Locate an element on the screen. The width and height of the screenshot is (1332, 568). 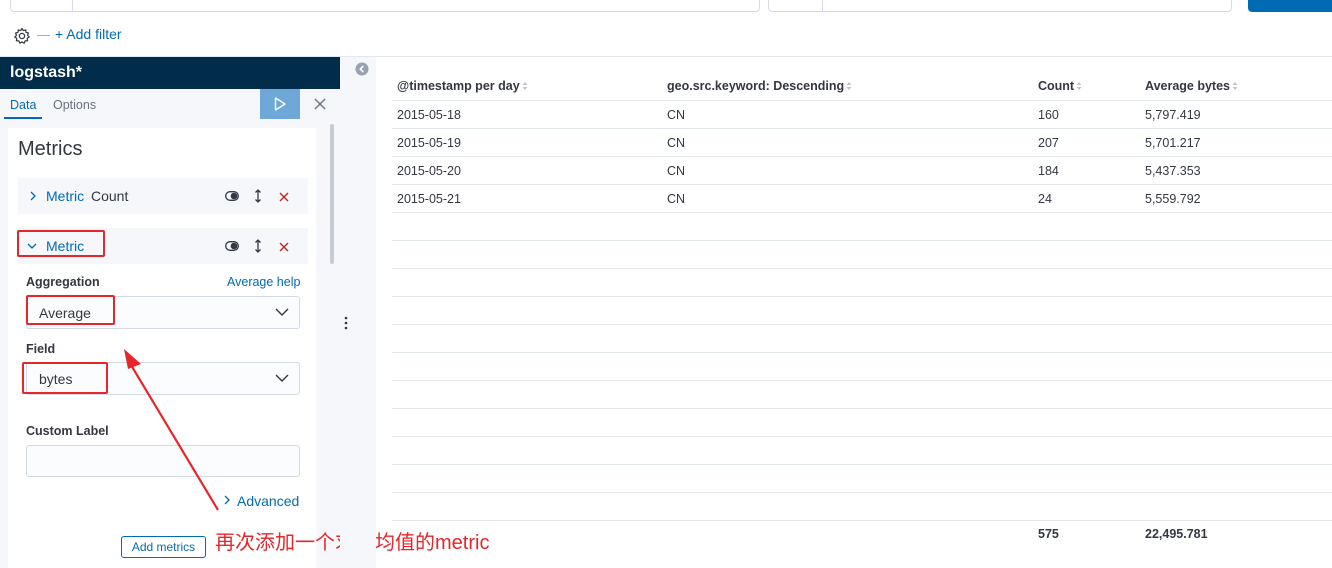
refresh-button is located at coordinates (1290, 6).